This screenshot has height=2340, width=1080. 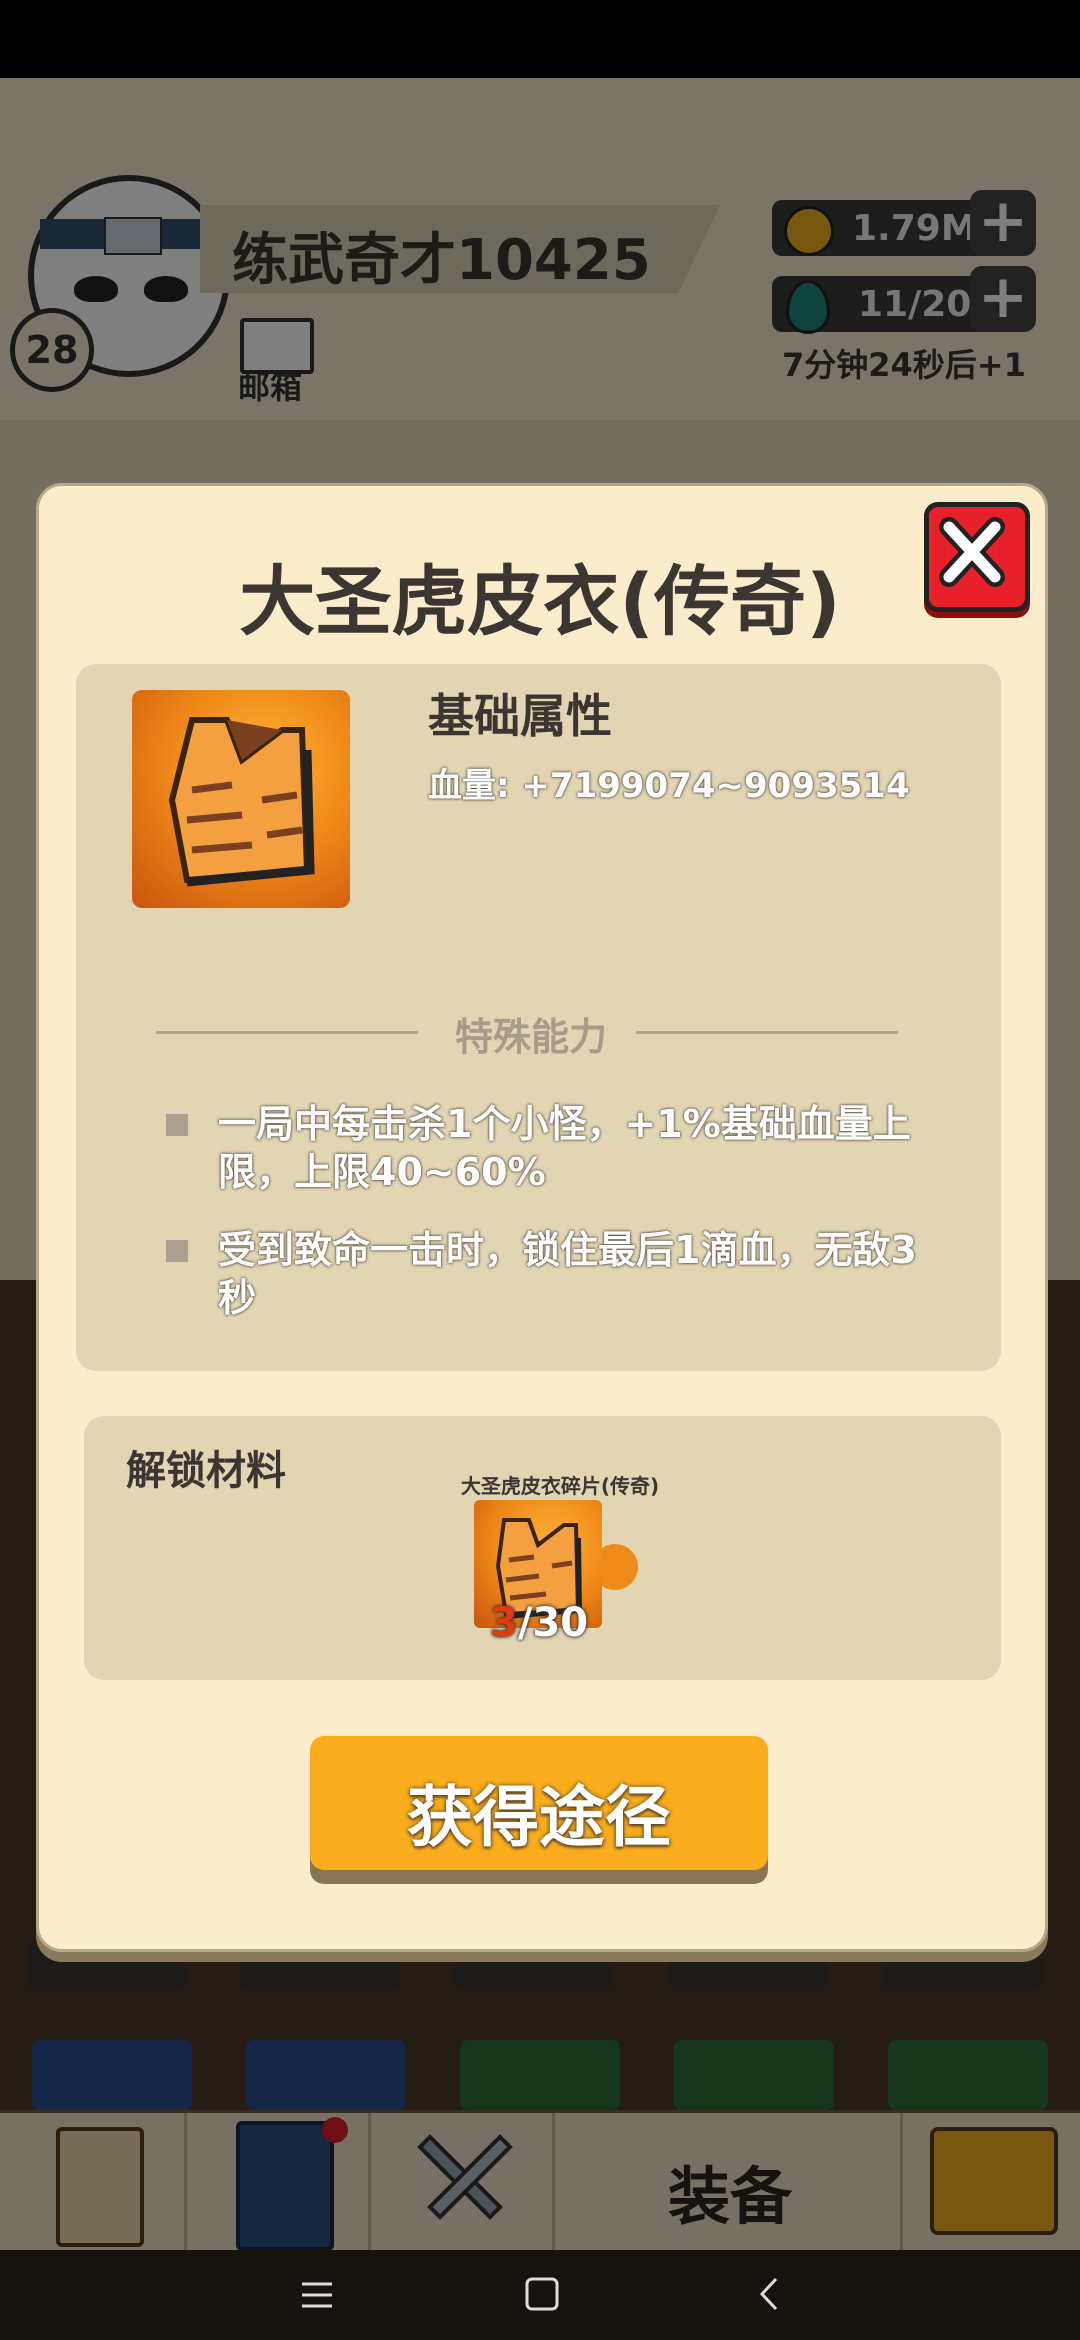 I want to click on ability-text: 一局中每击杀1个小怪，+1%基础血量上限，上限40~60%, so click(x=564, y=1148).